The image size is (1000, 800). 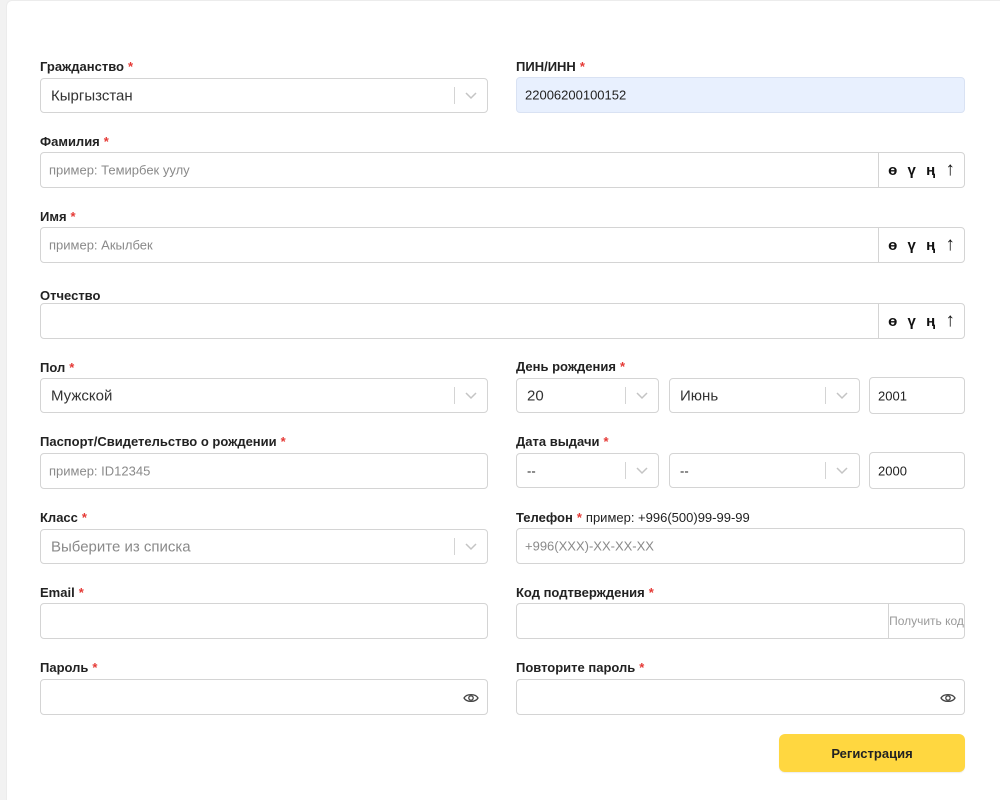 I want to click on birthday-year-input: 2001, so click(x=917, y=395).